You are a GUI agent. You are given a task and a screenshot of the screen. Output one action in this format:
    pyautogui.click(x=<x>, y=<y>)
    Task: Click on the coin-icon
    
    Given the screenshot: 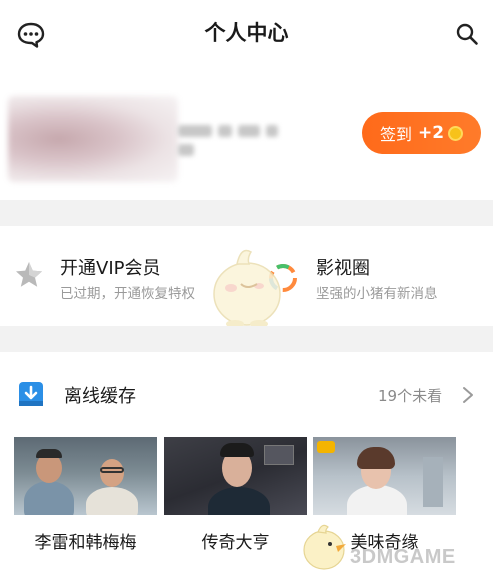 What is the action you would take?
    pyautogui.click(x=456, y=133)
    